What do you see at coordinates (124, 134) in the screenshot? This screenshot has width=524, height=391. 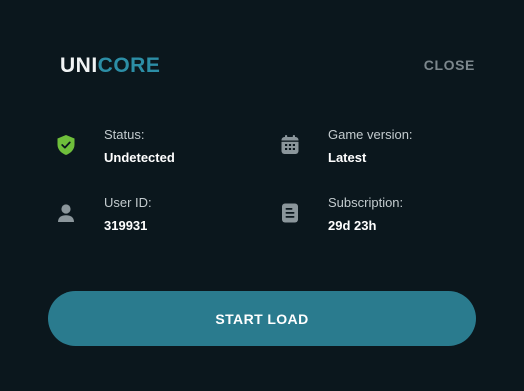 I see `status-label: Status:` at bounding box center [124, 134].